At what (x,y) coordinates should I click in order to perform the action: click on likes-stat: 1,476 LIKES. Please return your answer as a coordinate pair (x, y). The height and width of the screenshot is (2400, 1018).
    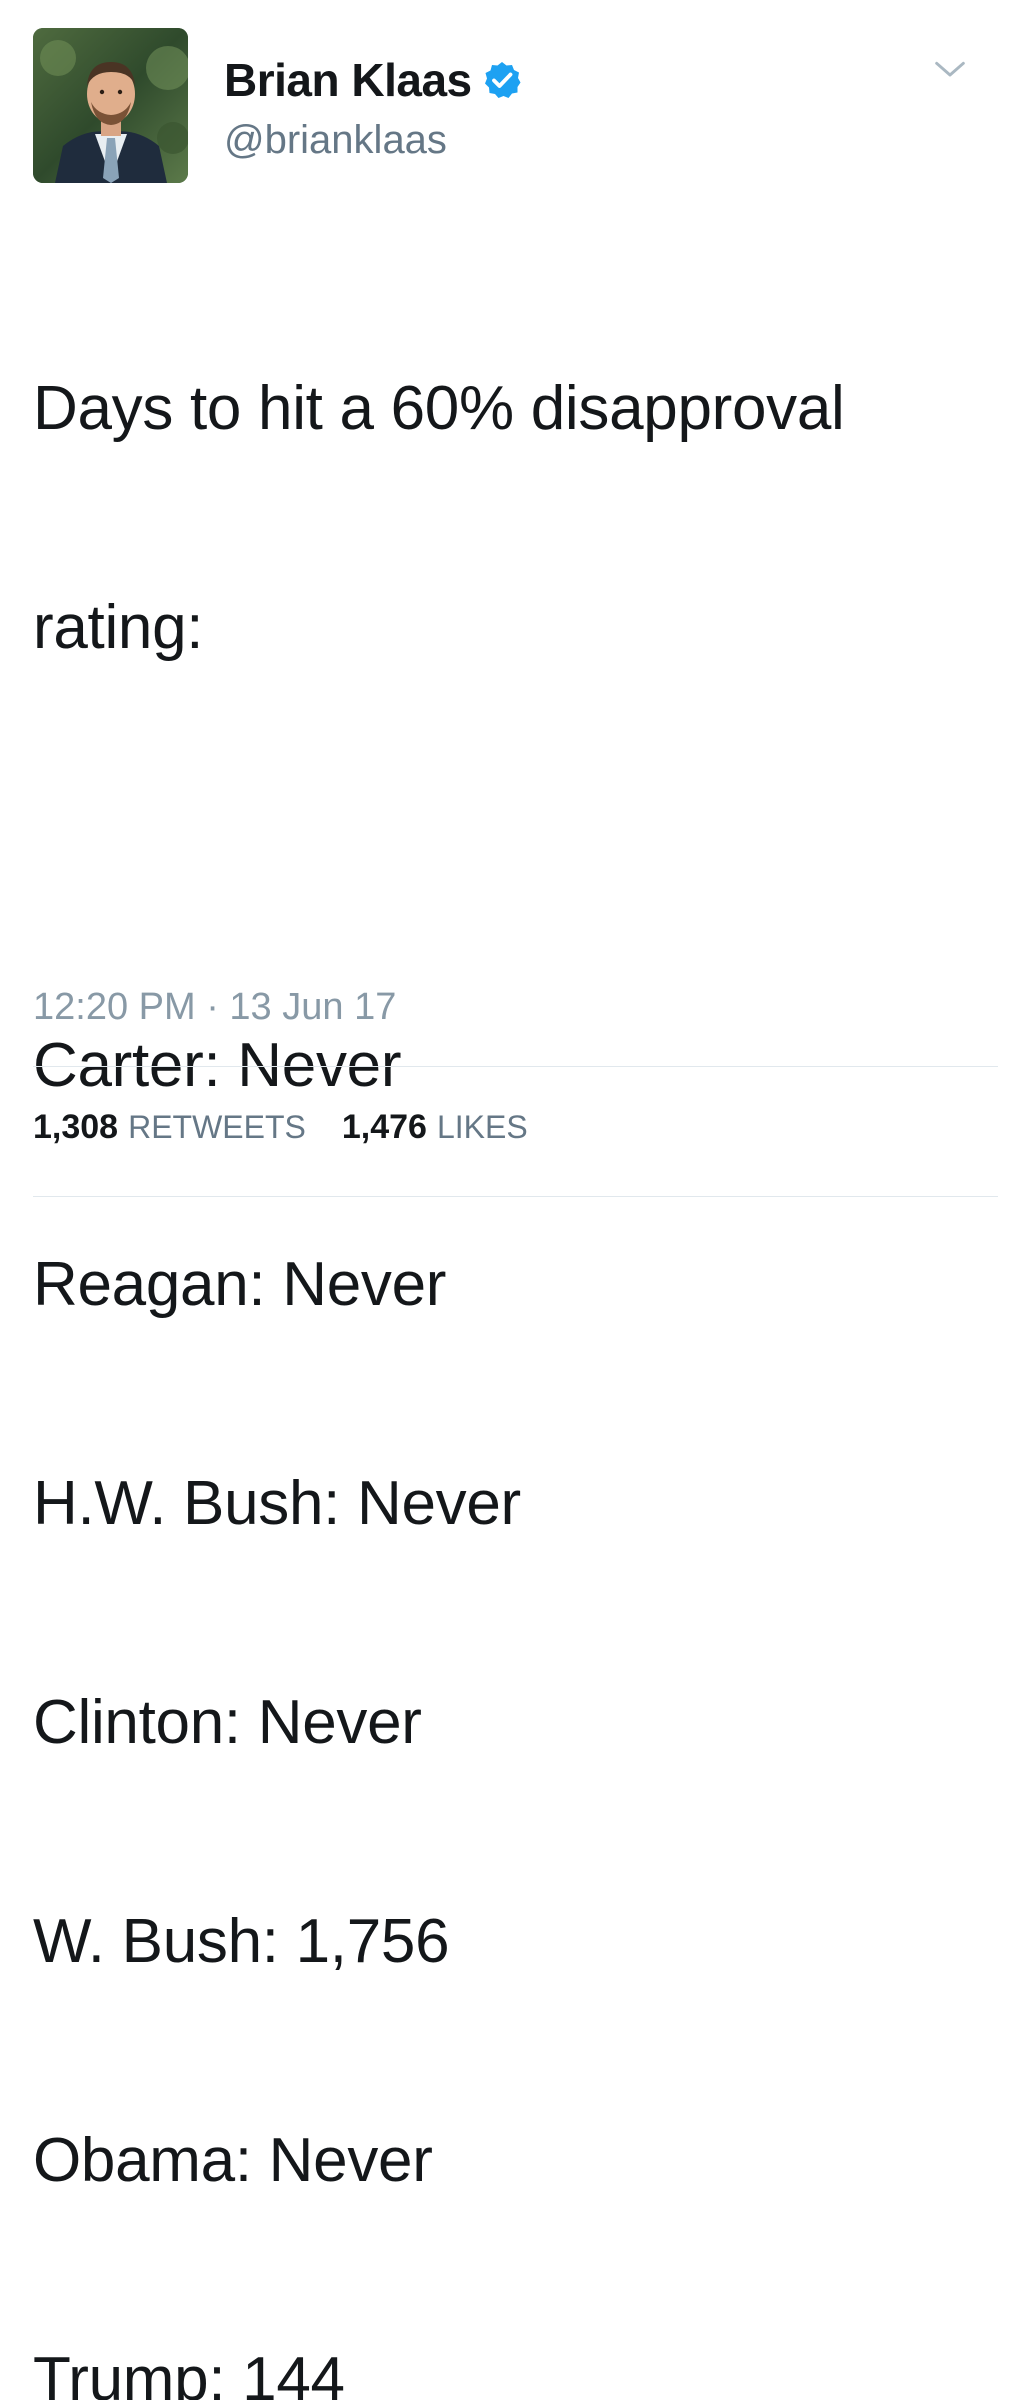
    Looking at the image, I should click on (435, 1127).